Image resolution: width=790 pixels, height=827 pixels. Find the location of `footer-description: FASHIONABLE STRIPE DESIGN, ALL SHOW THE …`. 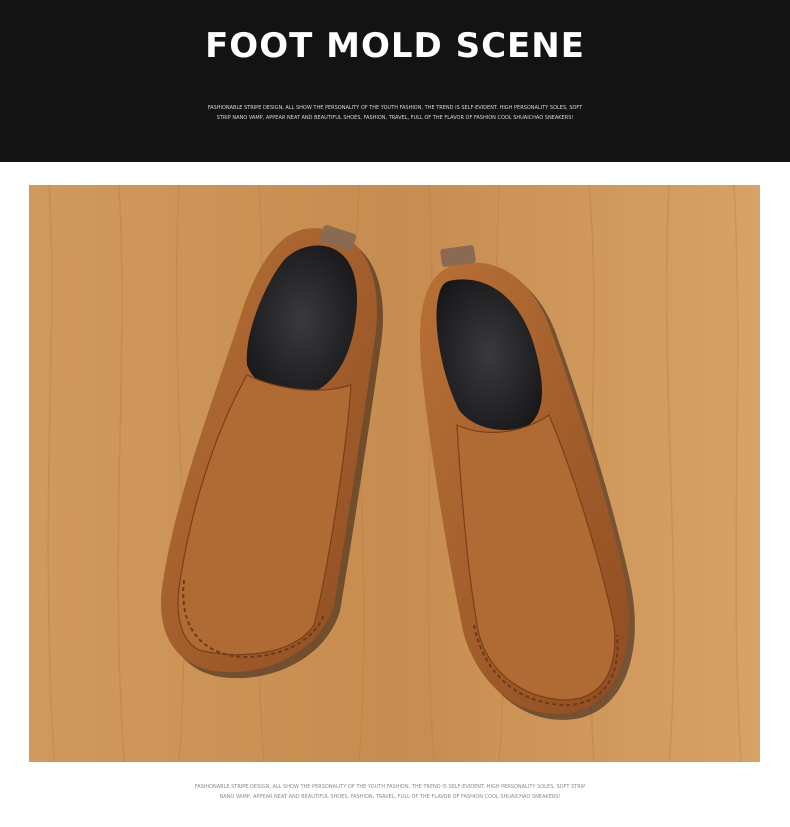

footer-description: FASHIONABLE STRIPE DESIGN, ALL SHOW THE … is located at coordinates (390, 792).